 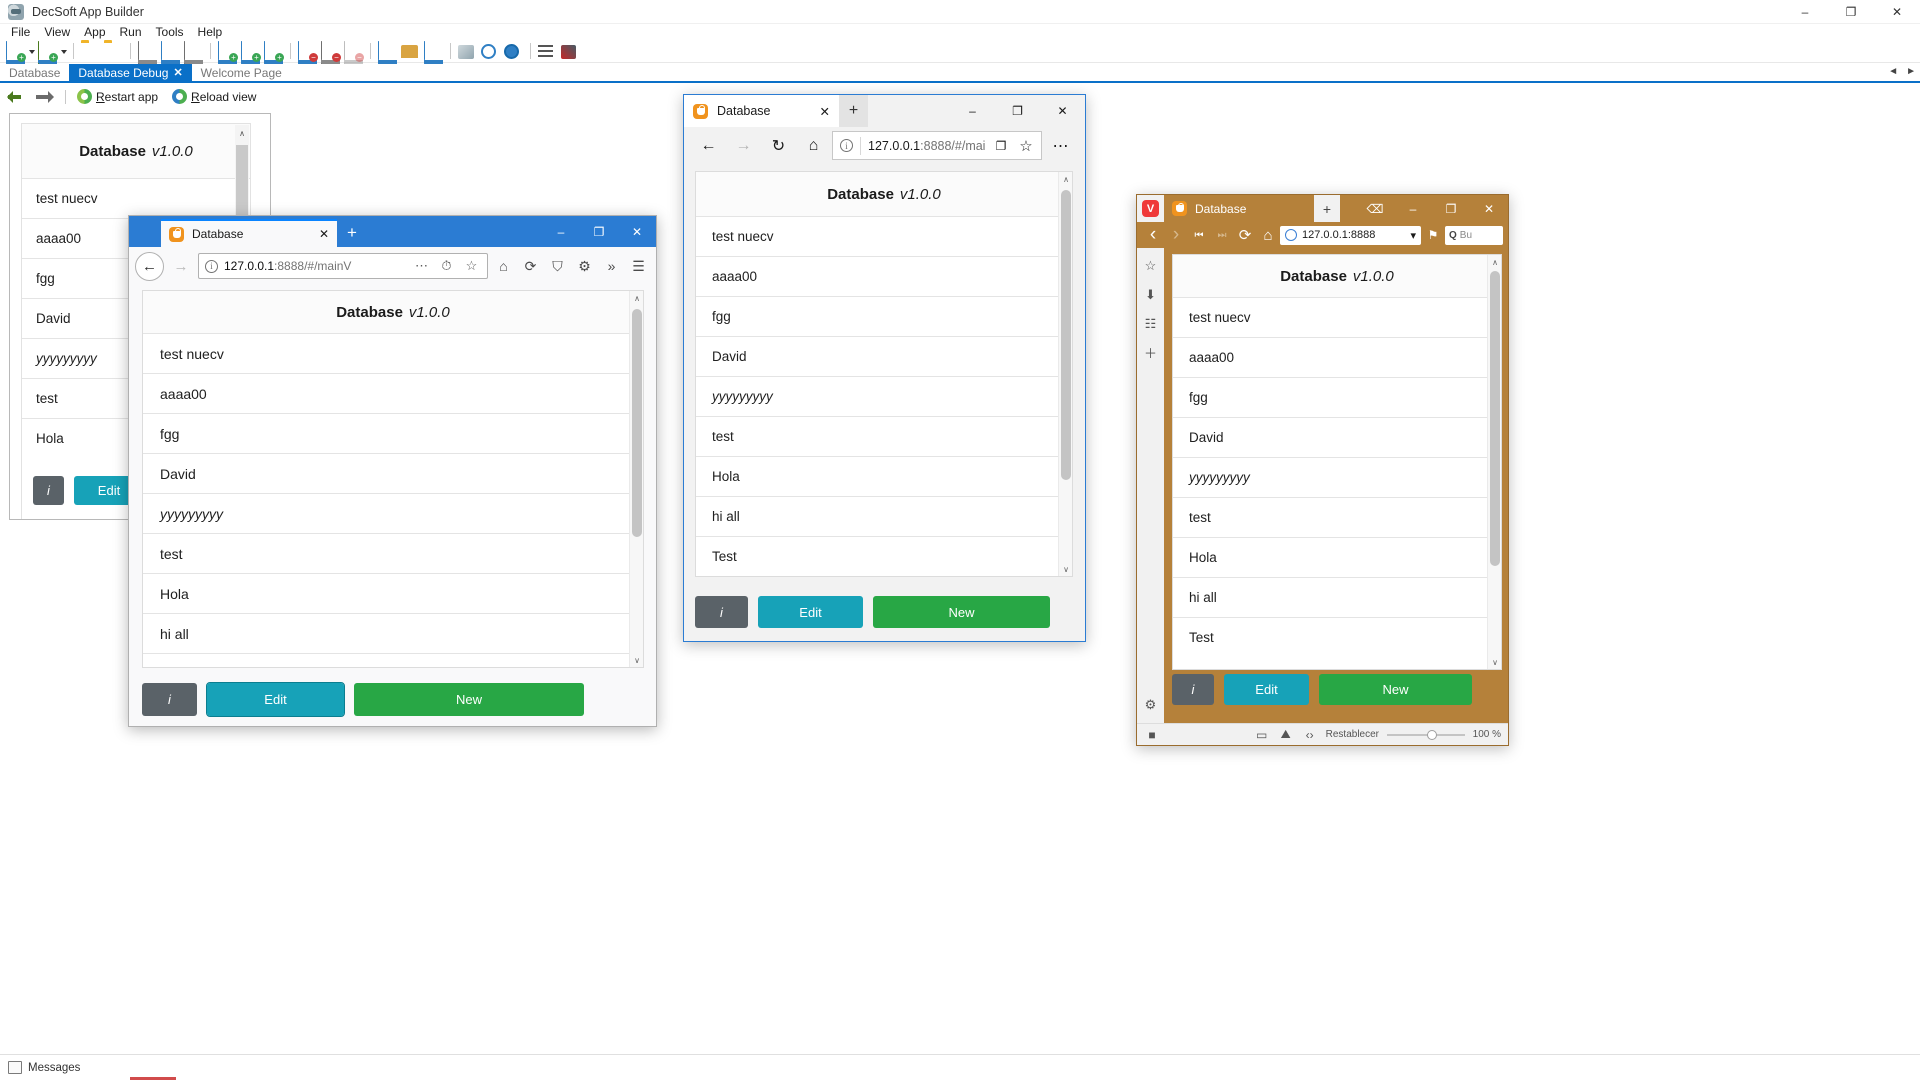 I want to click on firefox-address-bar: i 127.0.0.1:8888/#/mainV ⋯ ⏱ ☆, so click(x=343, y=266).